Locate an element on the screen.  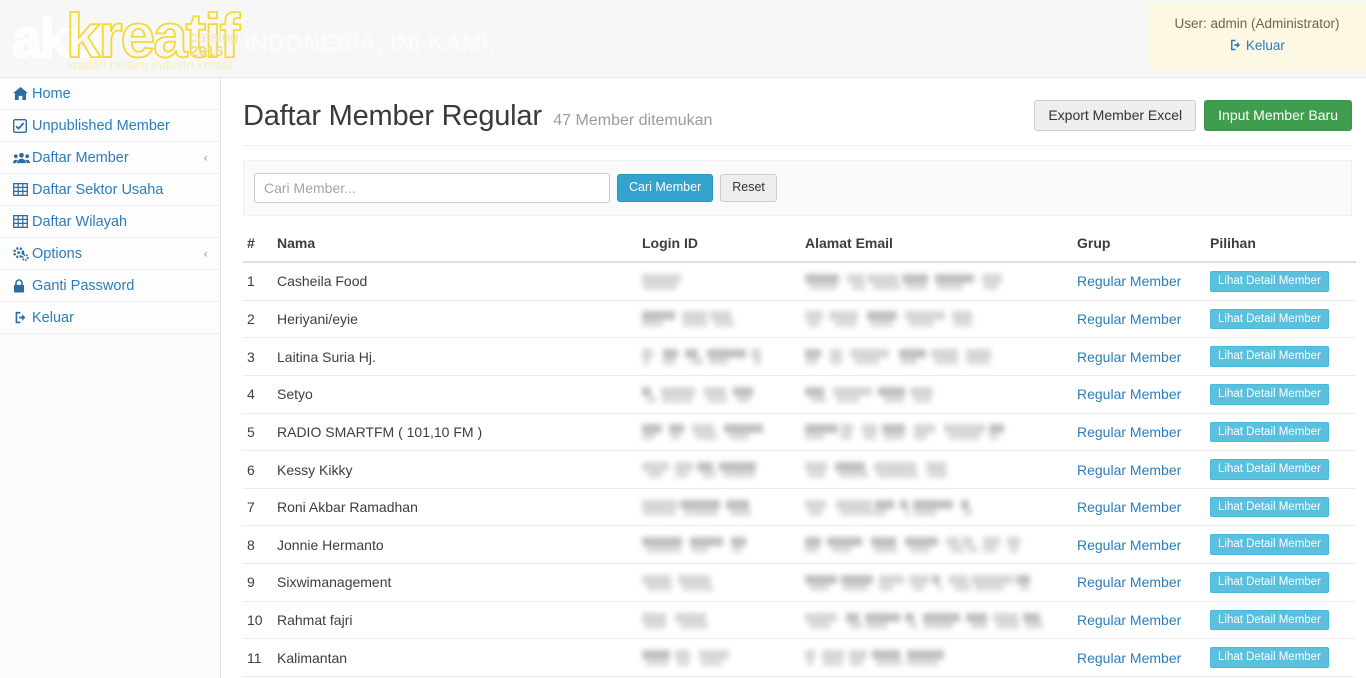
home-icon is located at coordinates (22, 93).